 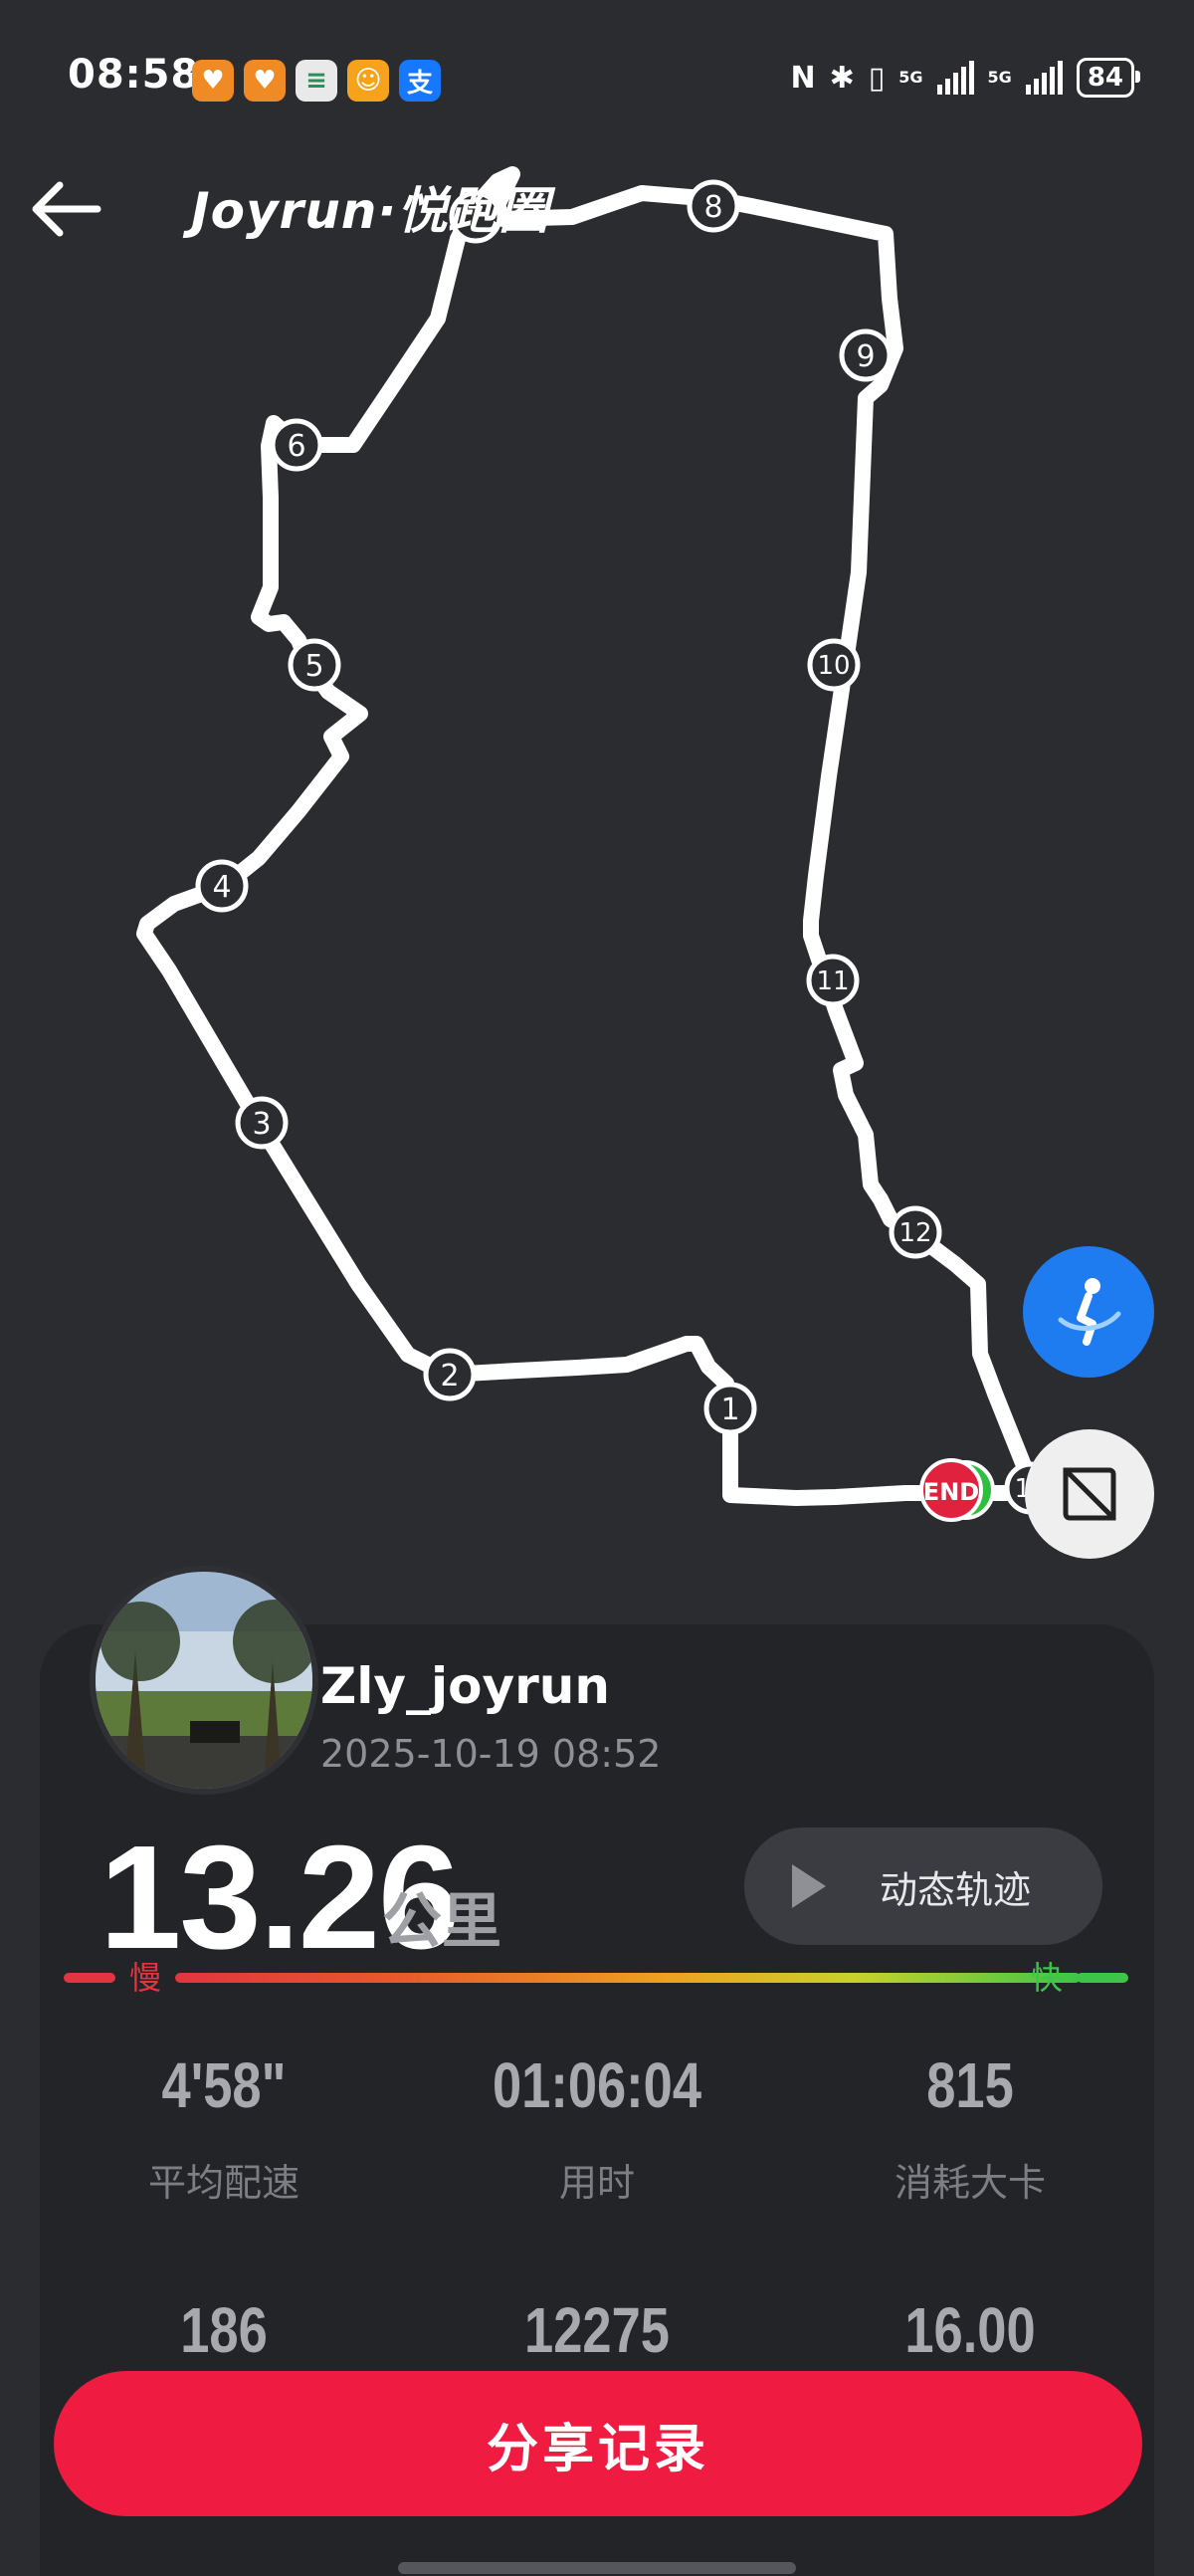 I want to click on stat-value: 12275, so click(x=597, y=2330).